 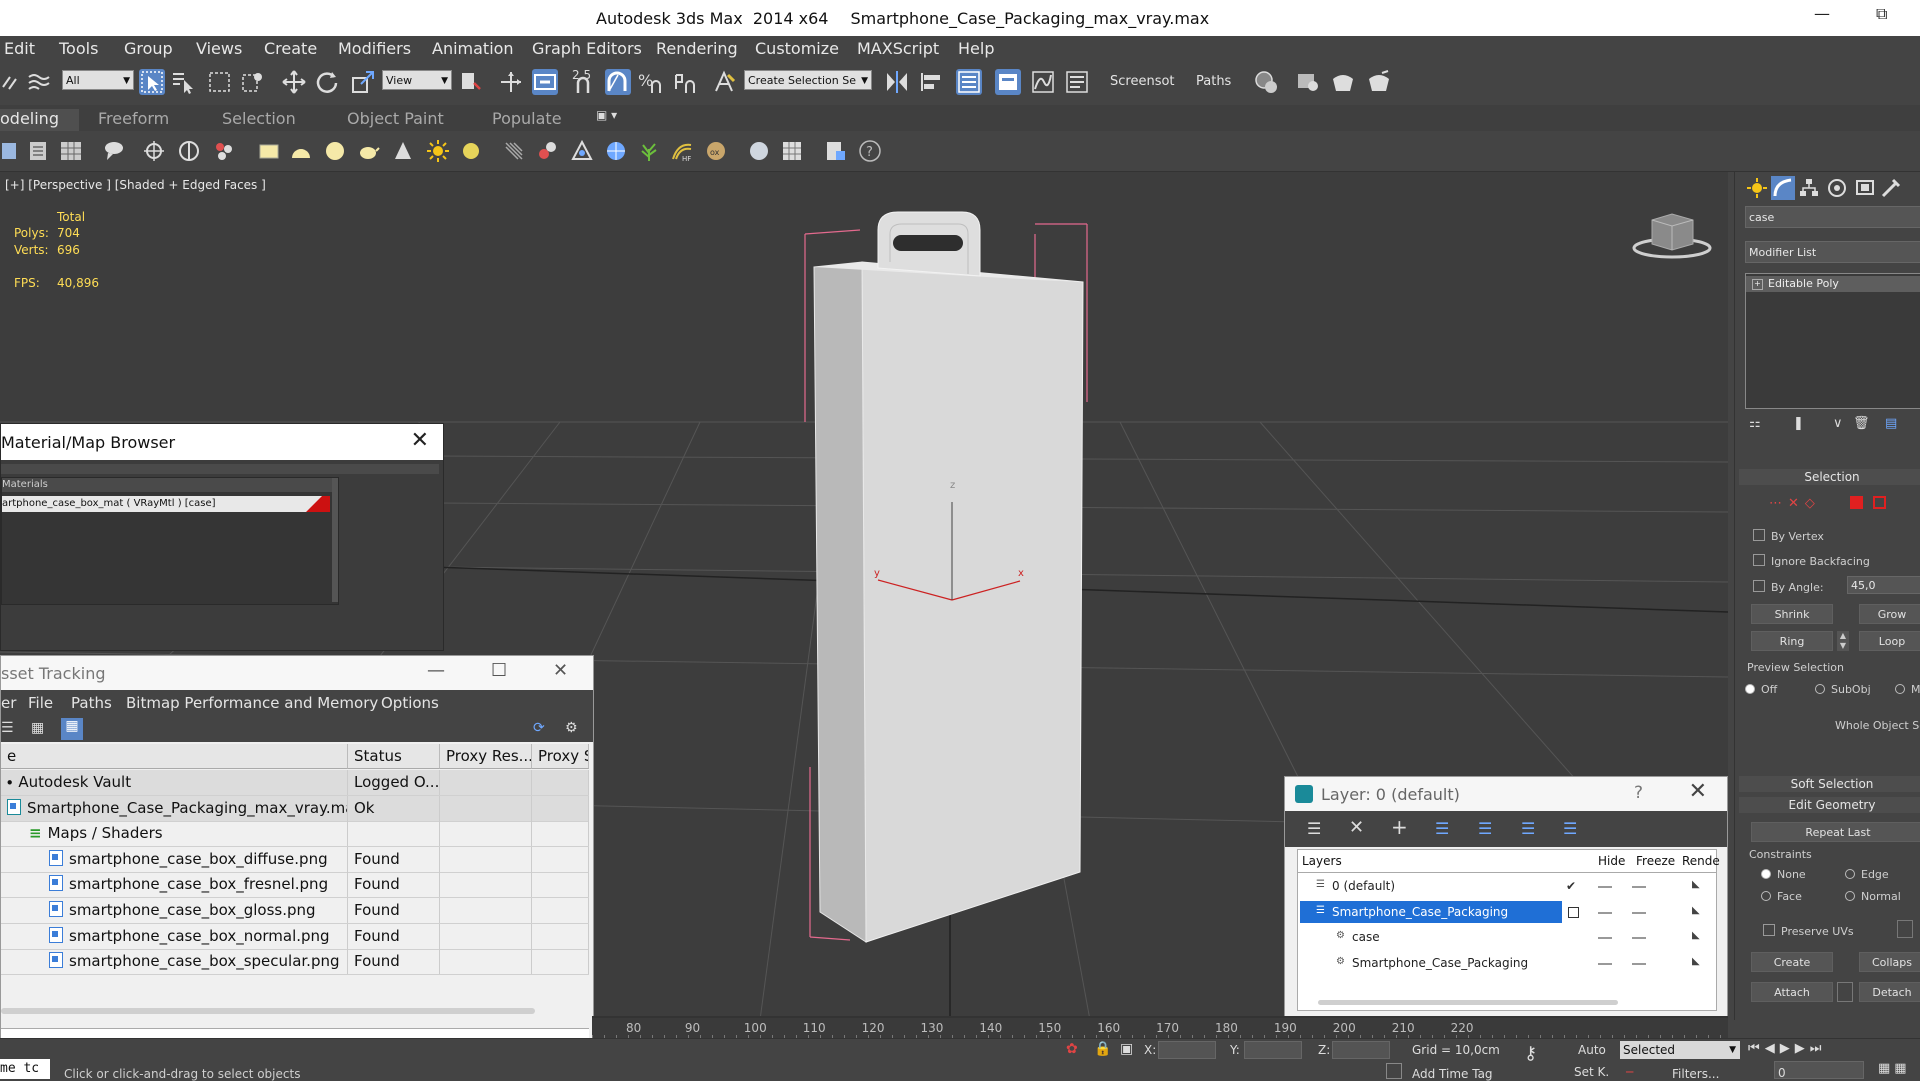 I want to click on maximize-button: ☐, so click(x=499, y=670).